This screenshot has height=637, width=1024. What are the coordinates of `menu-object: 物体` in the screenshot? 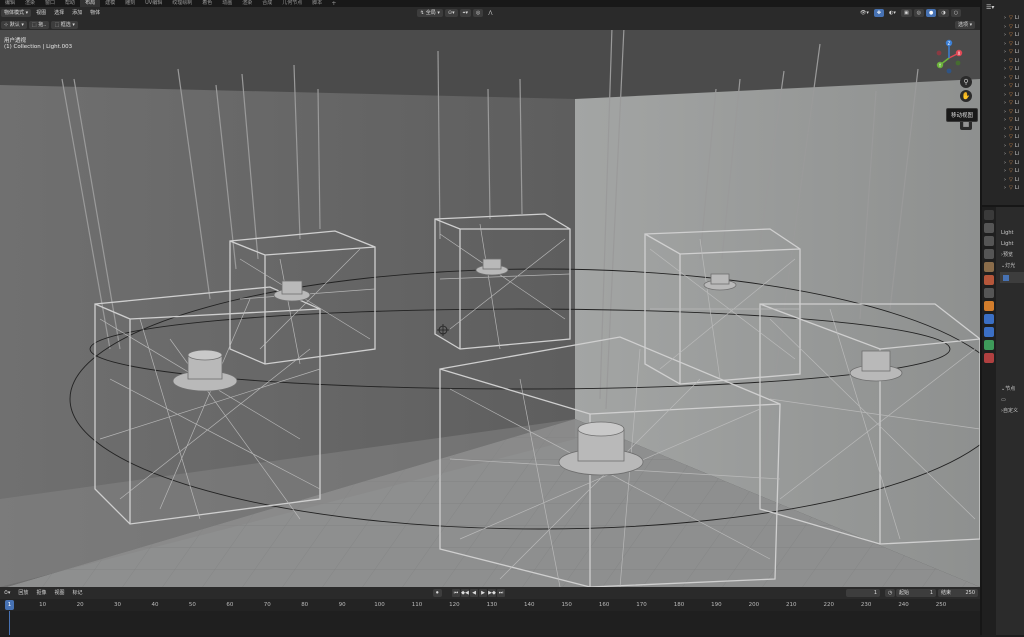 It's located at (95, 13).